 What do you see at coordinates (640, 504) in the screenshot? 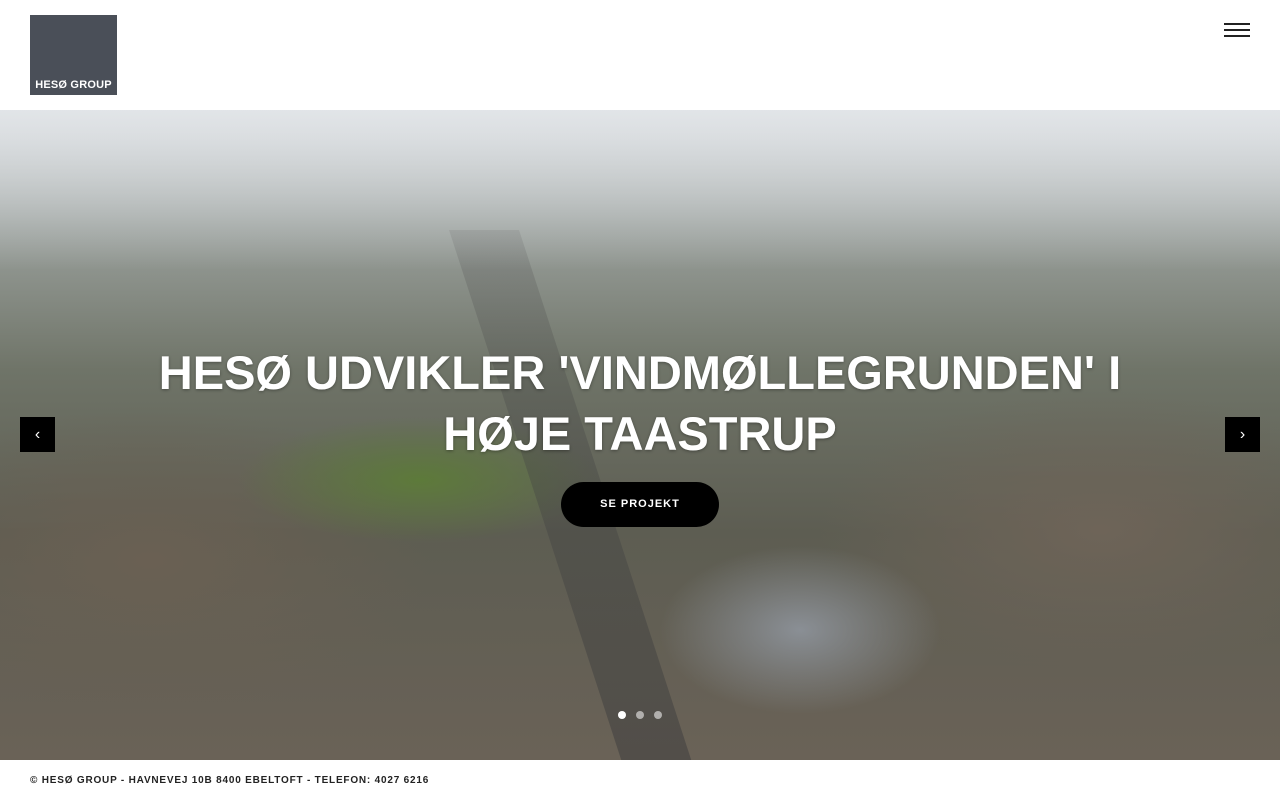
I see `see-project-button: SE PROJEKT` at bounding box center [640, 504].